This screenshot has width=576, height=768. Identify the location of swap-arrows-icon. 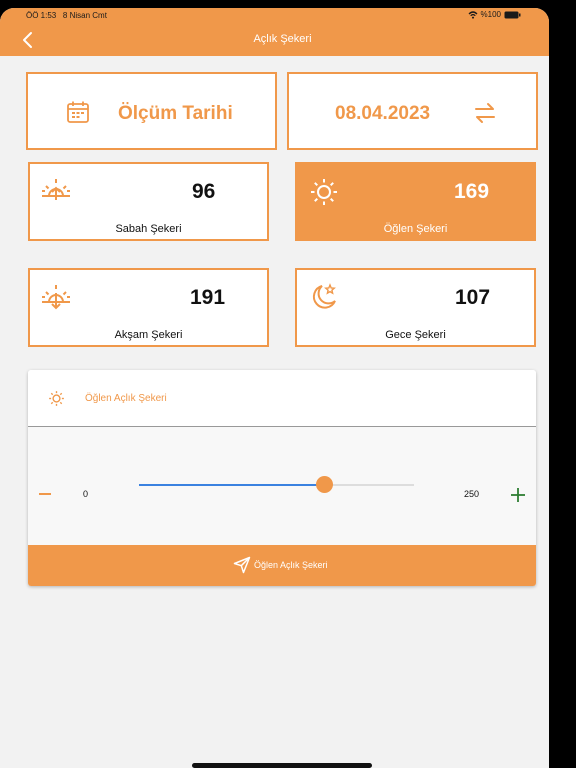
(485, 113).